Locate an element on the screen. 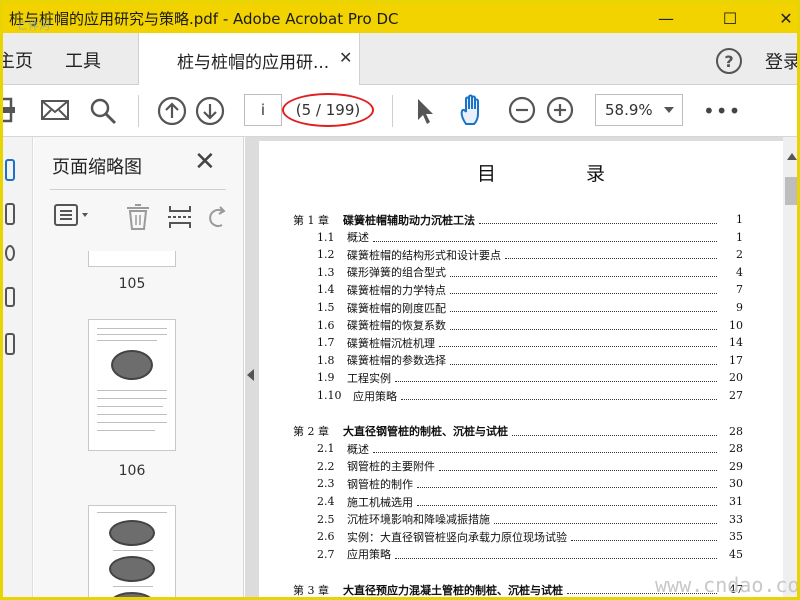 The width and height of the screenshot is (800, 600). toc-chapter-row: 第 2 章大直径钢管桩的制桩、沉桩与试桩 28 is located at coordinates (521, 431).